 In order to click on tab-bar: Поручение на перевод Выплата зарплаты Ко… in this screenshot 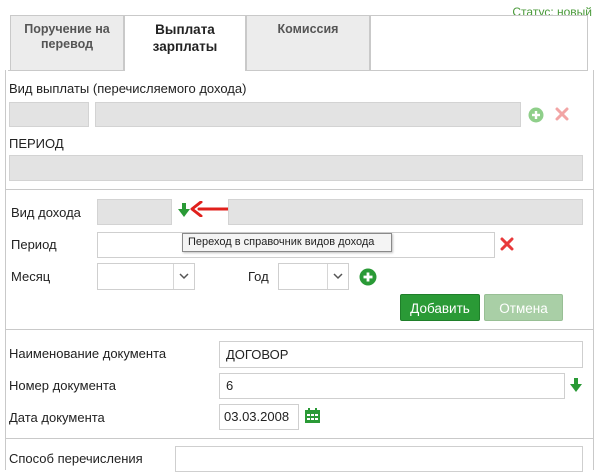, I will do `click(298, 43)`.